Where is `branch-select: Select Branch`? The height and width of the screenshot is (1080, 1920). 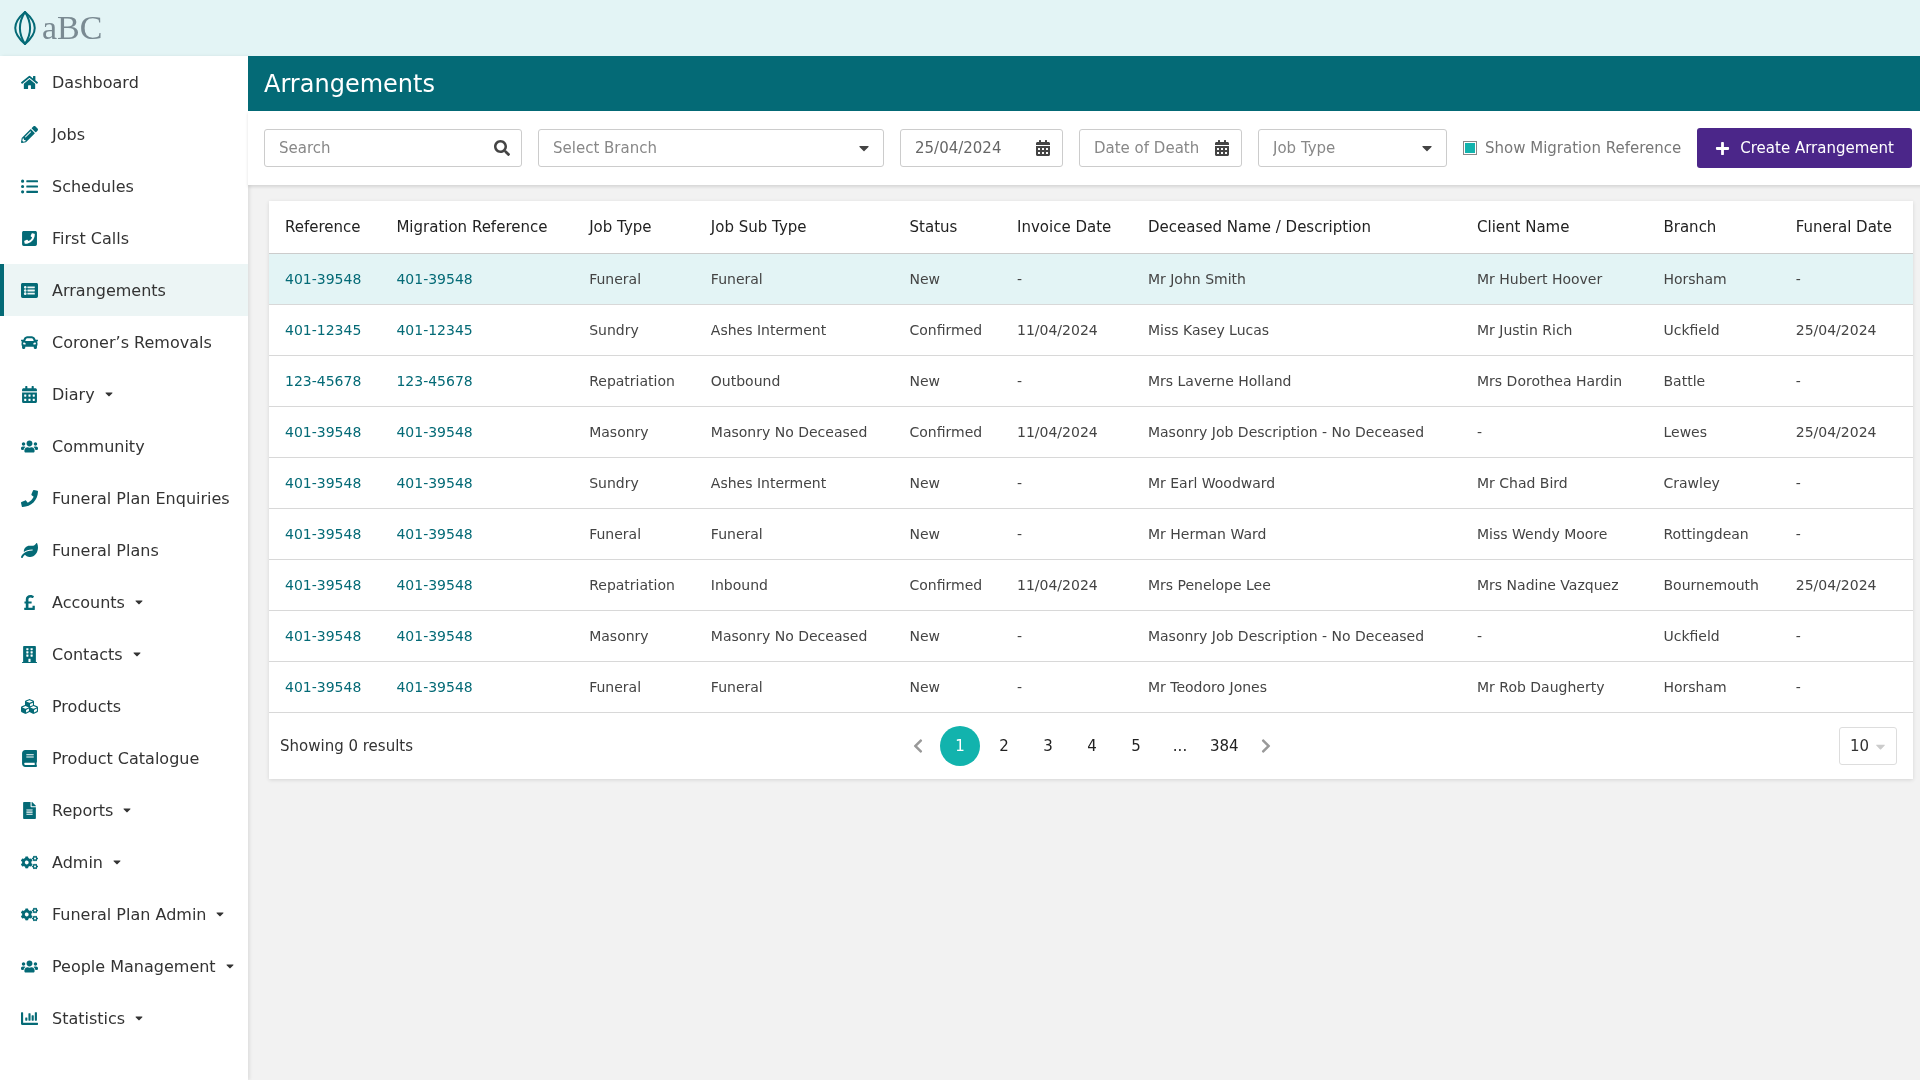 branch-select: Select Branch is located at coordinates (711, 148).